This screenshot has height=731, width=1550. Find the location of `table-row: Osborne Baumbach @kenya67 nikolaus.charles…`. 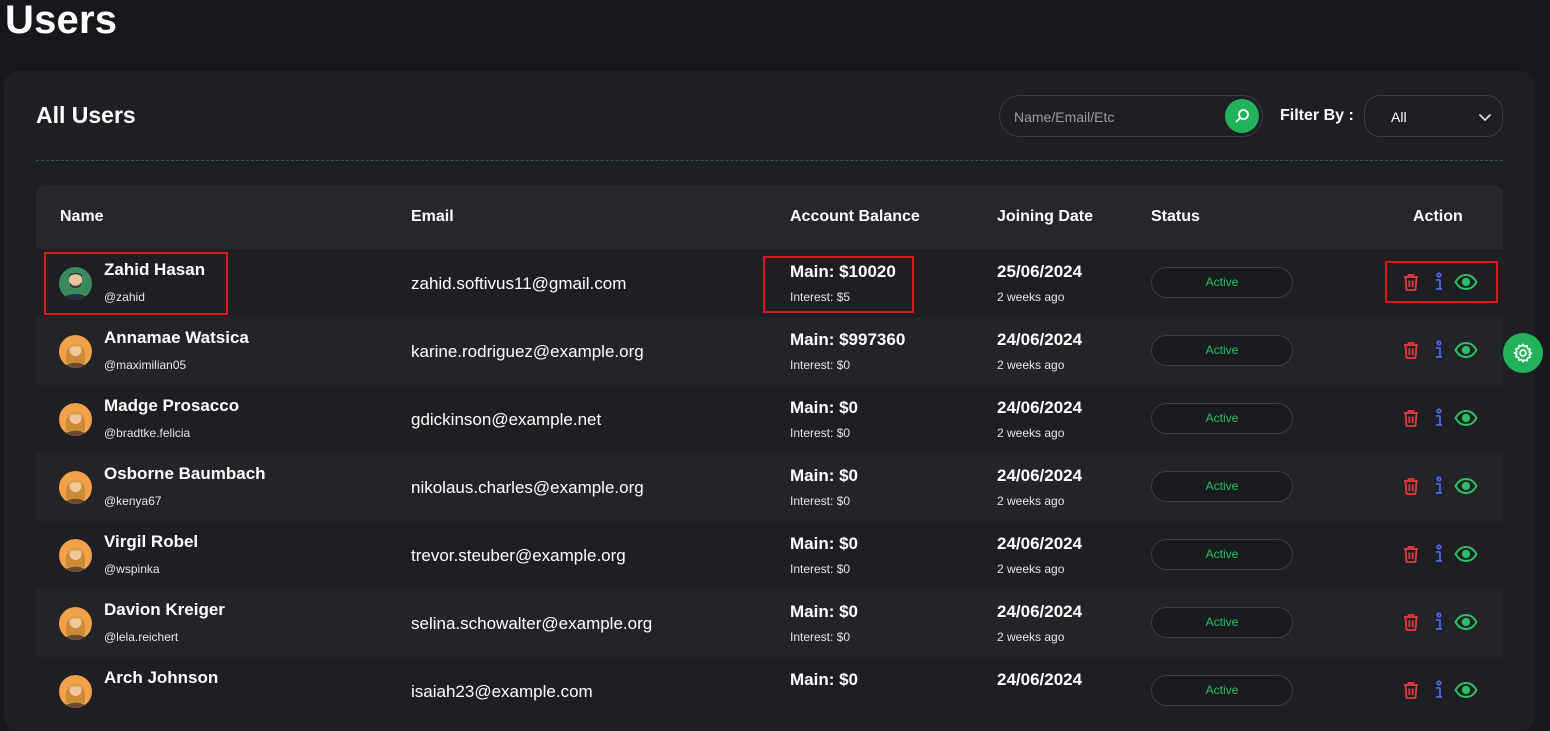

table-row: Osborne Baumbach @kenya67 nikolaus.charles… is located at coordinates (769, 487).